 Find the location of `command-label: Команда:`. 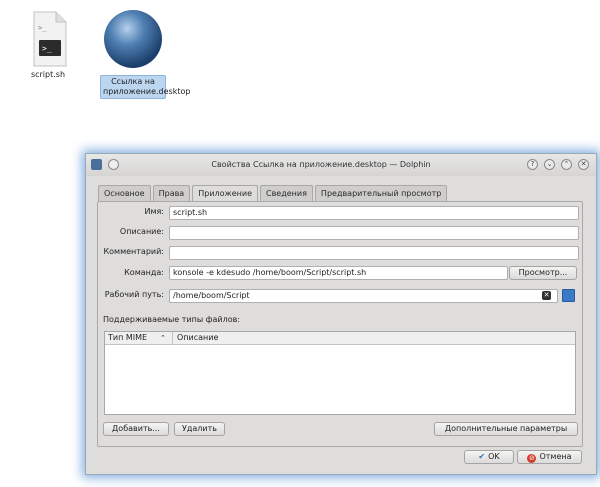

command-label: Команда: is located at coordinates (144, 272).